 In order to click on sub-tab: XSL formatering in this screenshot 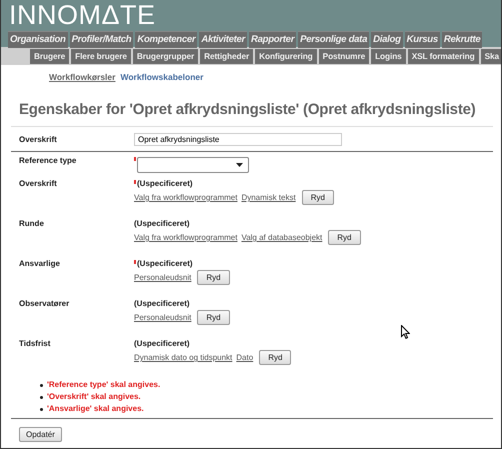, I will do `click(443, 56)`.